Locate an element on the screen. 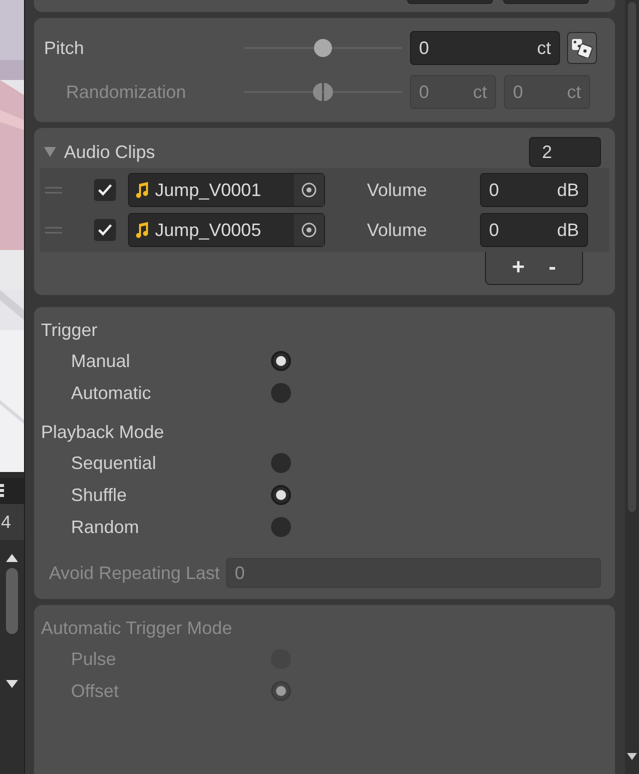 The width and height of the screenshot is (639, 774). field-label: Pitch is located at coordinates (65, 48).